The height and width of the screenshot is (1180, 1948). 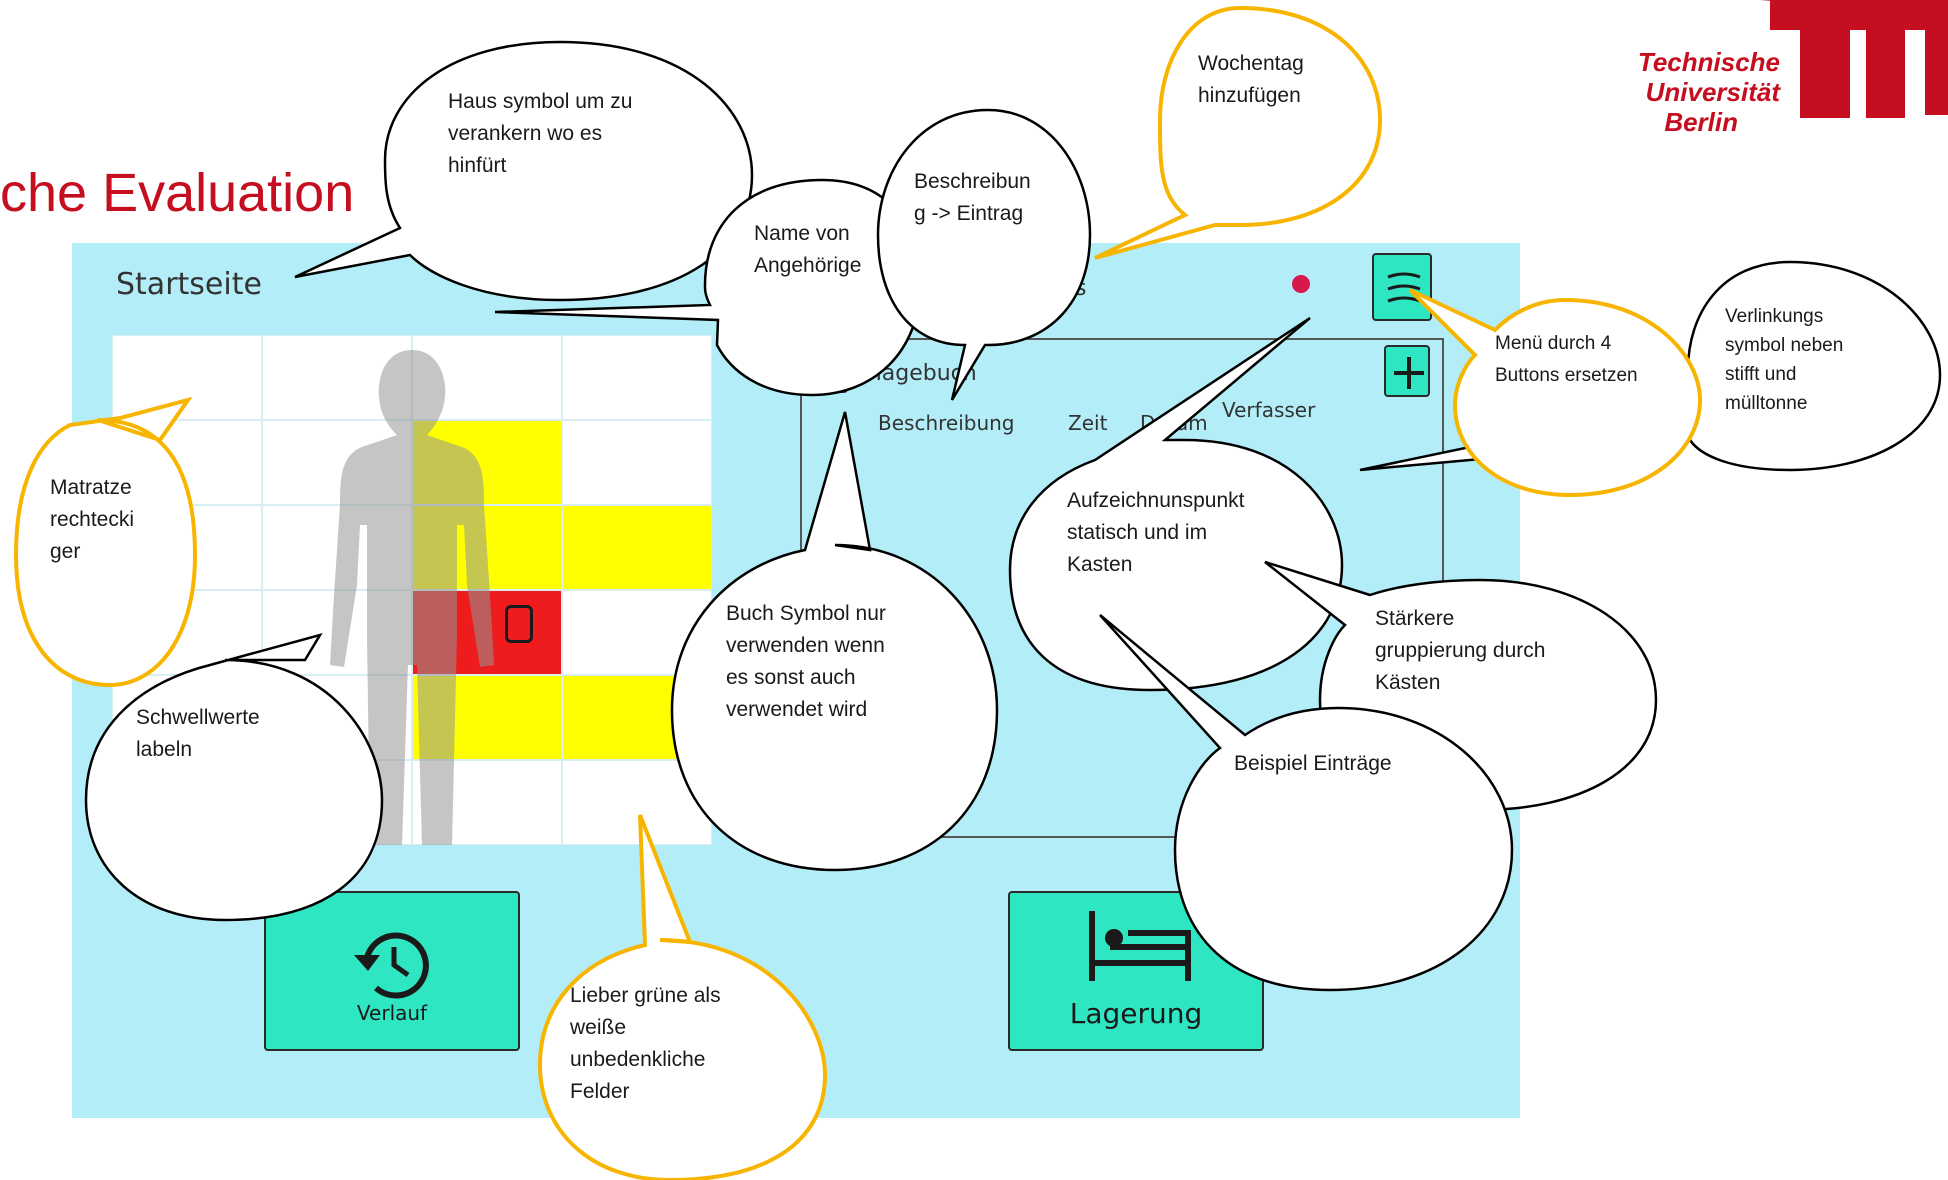 I want to click on bubble-grouping-text: Stärkere gruppierung durch Kästen, so click(x=1460, y=650).